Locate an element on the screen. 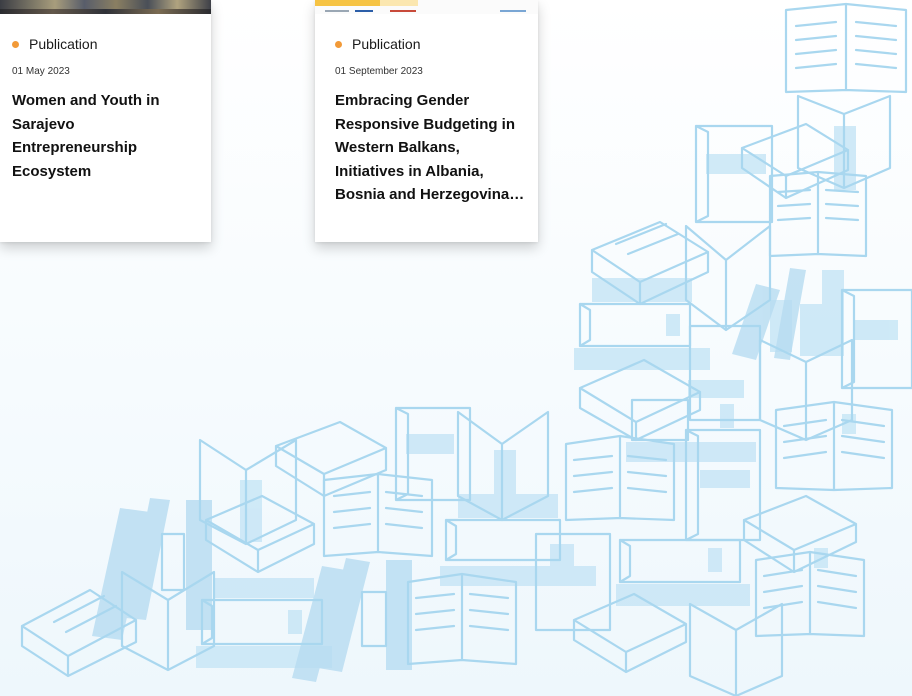 Image resolution: width=912 pixels, height=696 pixels. card-date: 01 September 2023 is located at coordinates (379, 71).